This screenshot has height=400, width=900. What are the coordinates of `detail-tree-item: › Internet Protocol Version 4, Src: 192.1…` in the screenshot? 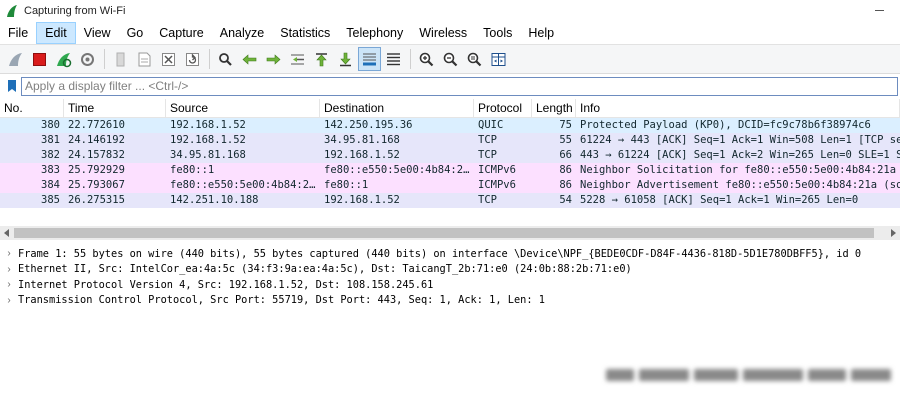 It's located at (450, 285).